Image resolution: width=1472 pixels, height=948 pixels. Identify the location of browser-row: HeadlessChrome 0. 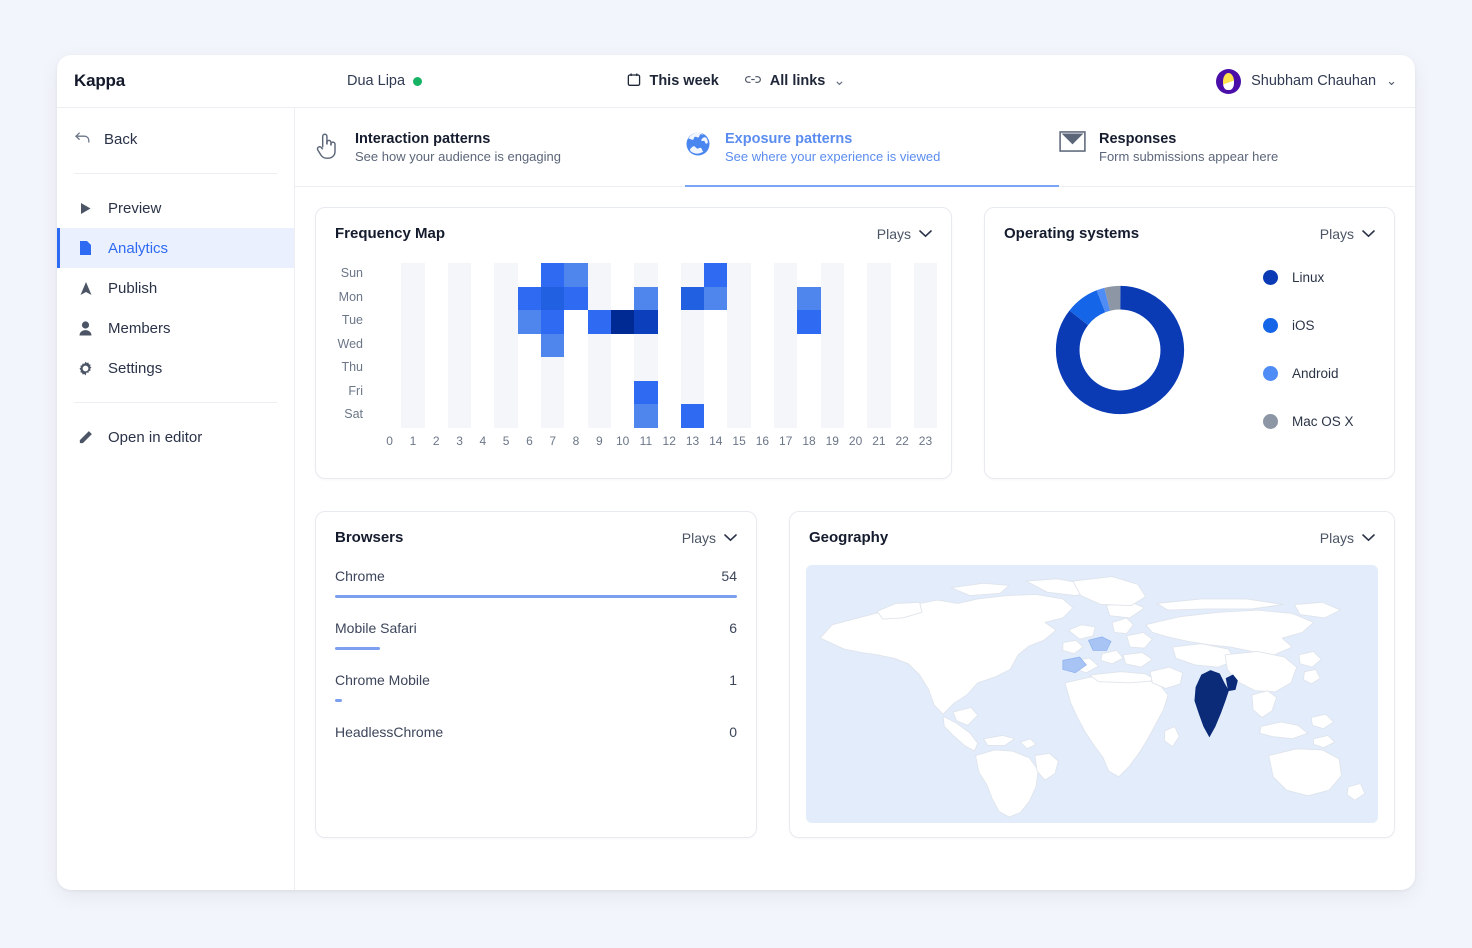
(536, 739).